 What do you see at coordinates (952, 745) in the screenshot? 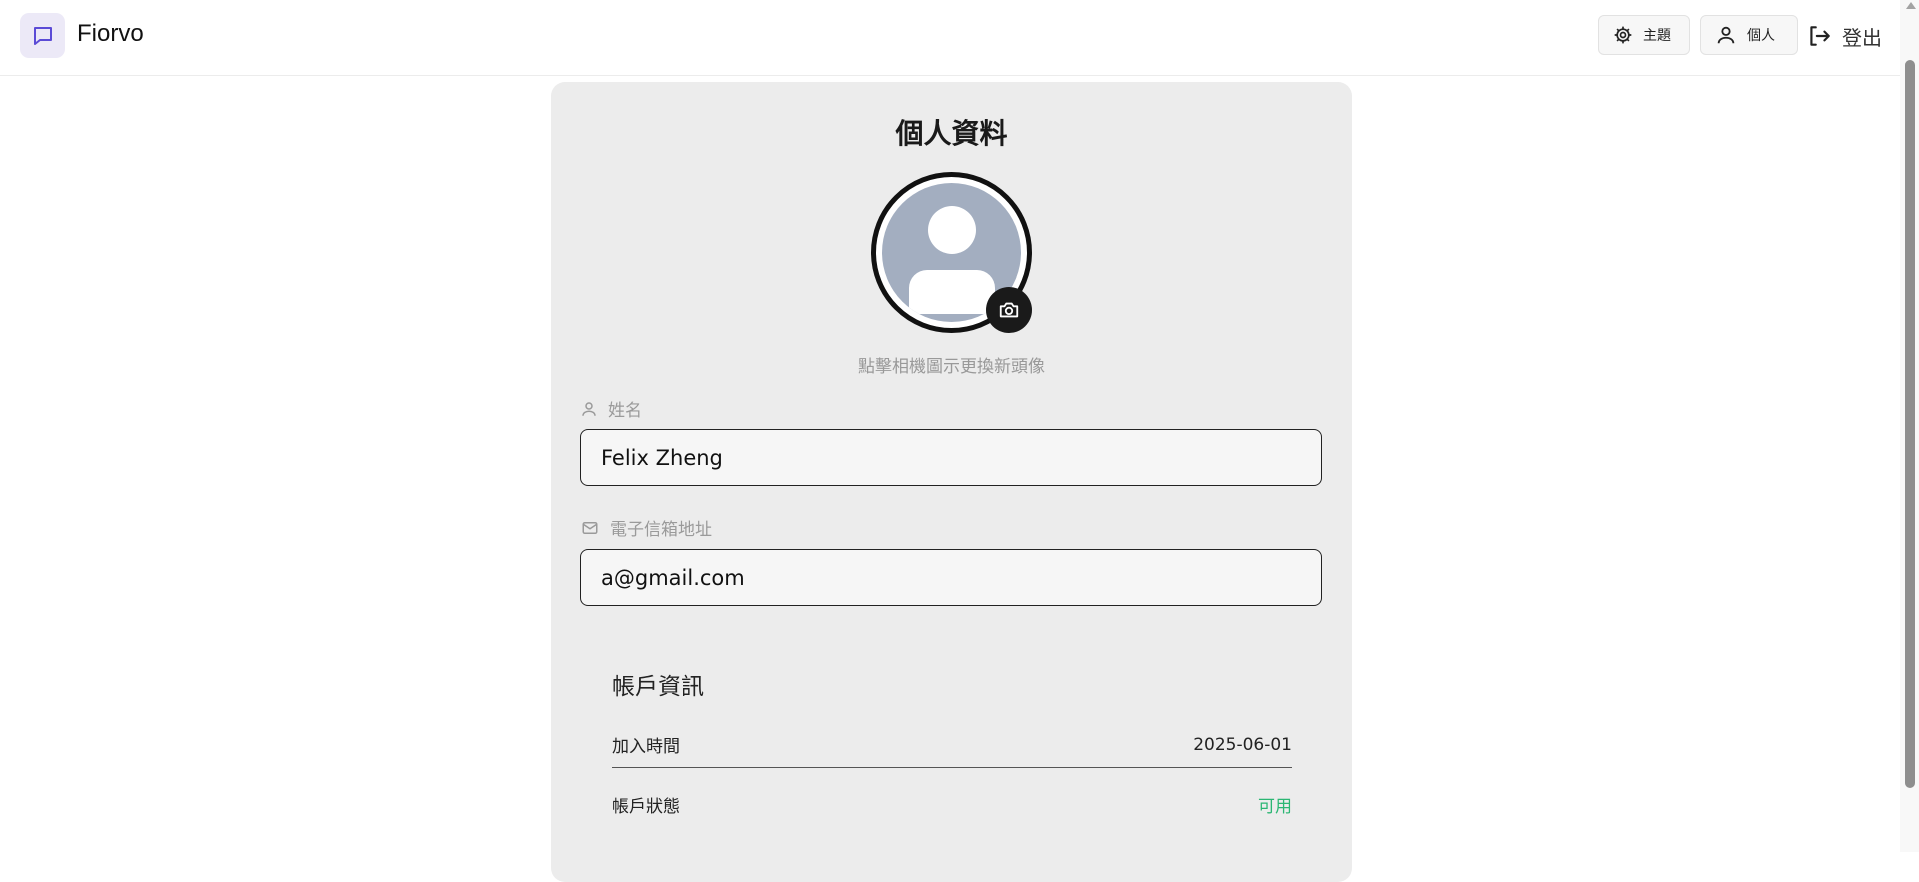
I see `join-date-row: 加入時間 2025-06-01` at bounding box center [952, 745].